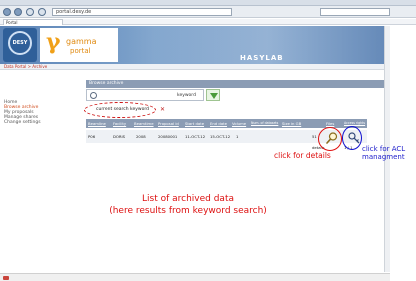  I want to click on status-icon, so click(6, 278).